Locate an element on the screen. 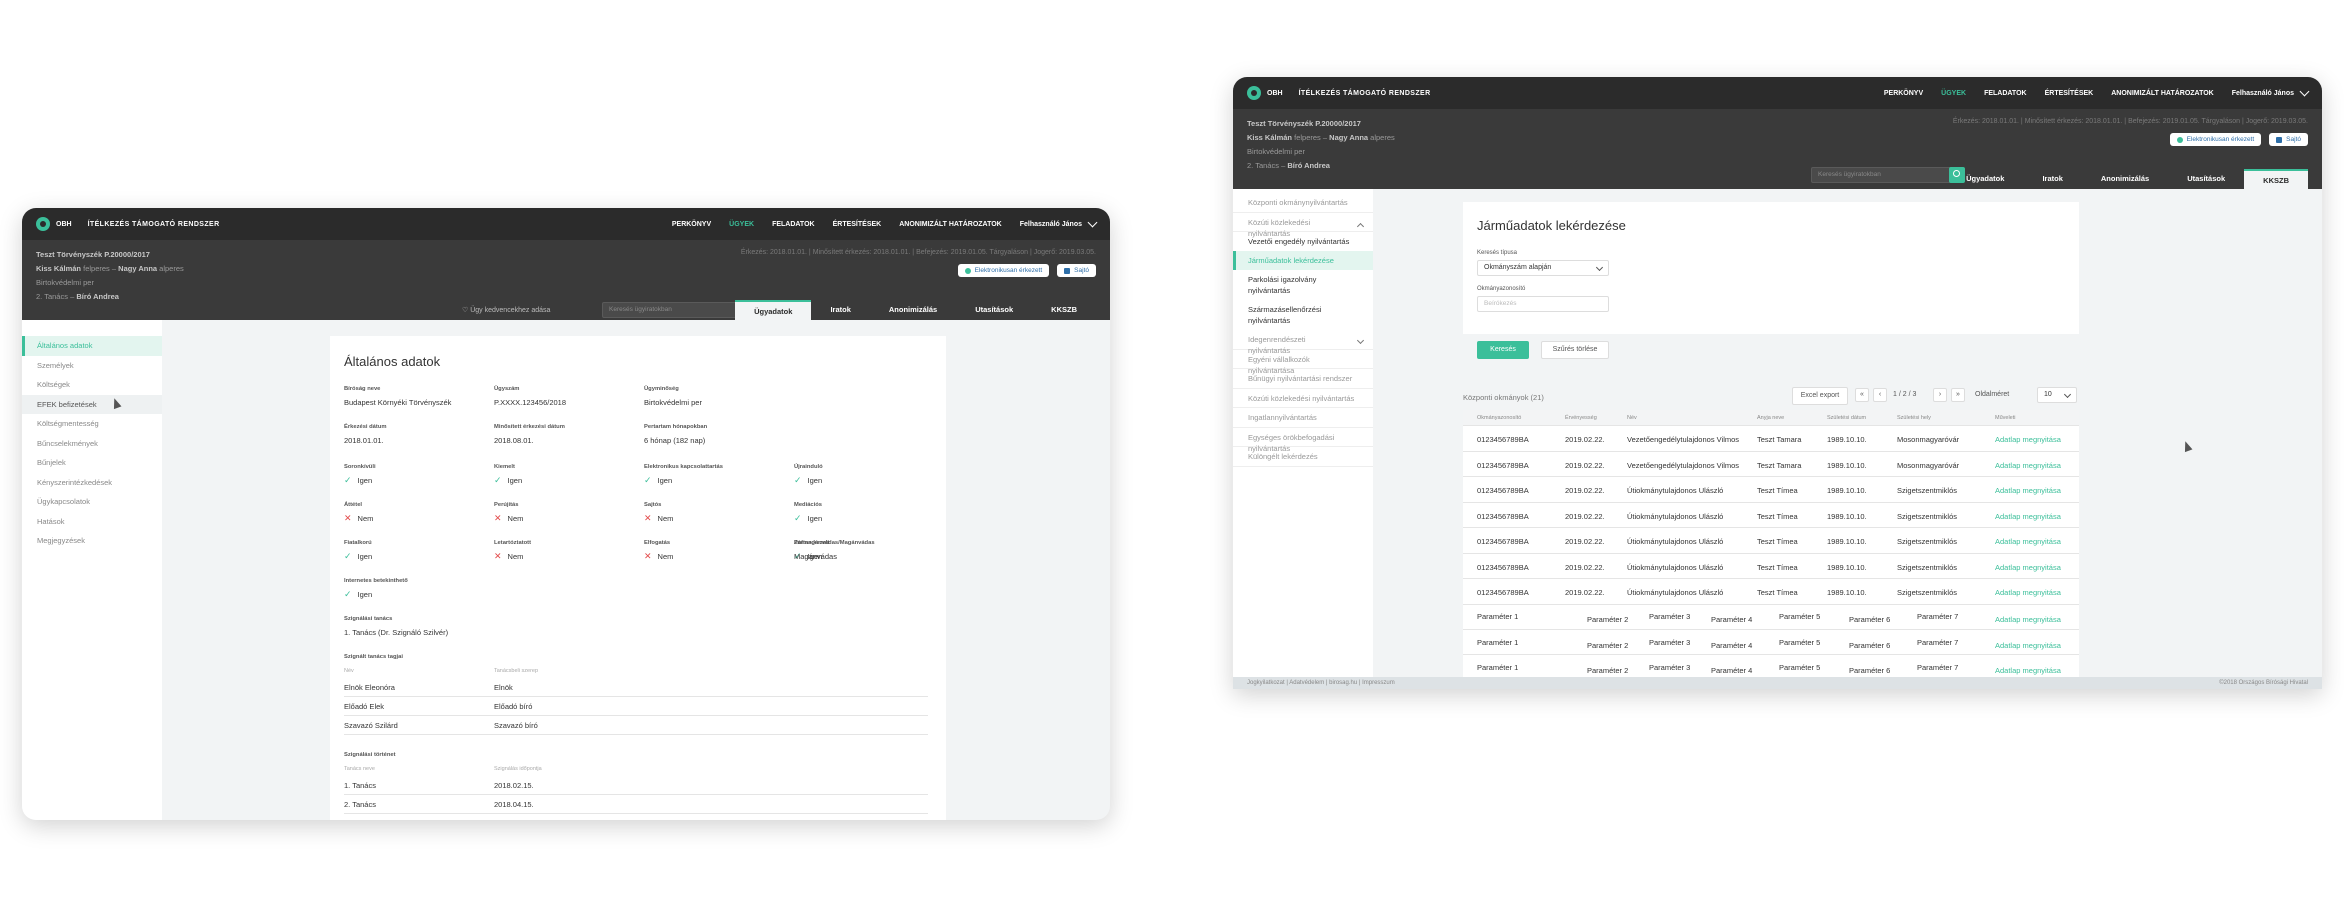  sidebar-item-6: Idegenrendészeti nyilvántartás is located at coordinates (1303, 342).